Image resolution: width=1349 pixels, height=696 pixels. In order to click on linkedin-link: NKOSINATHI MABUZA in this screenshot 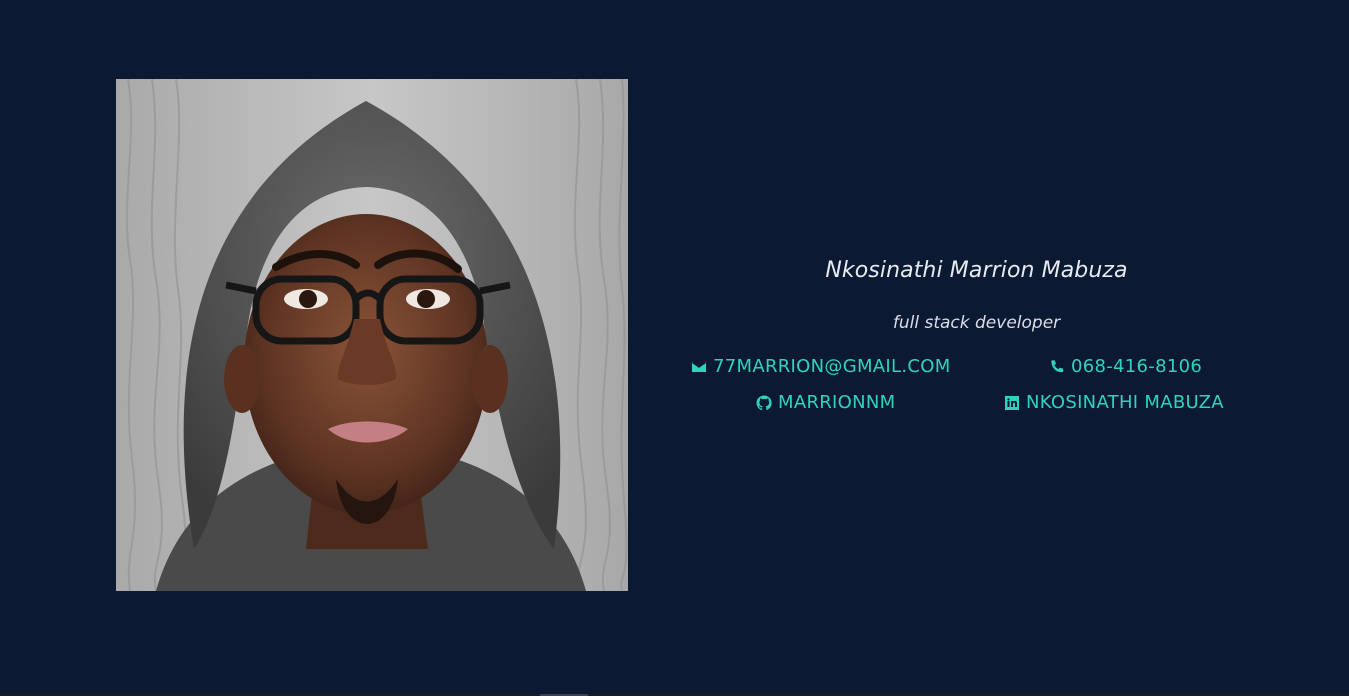, I will do `click(1114, 402)`.